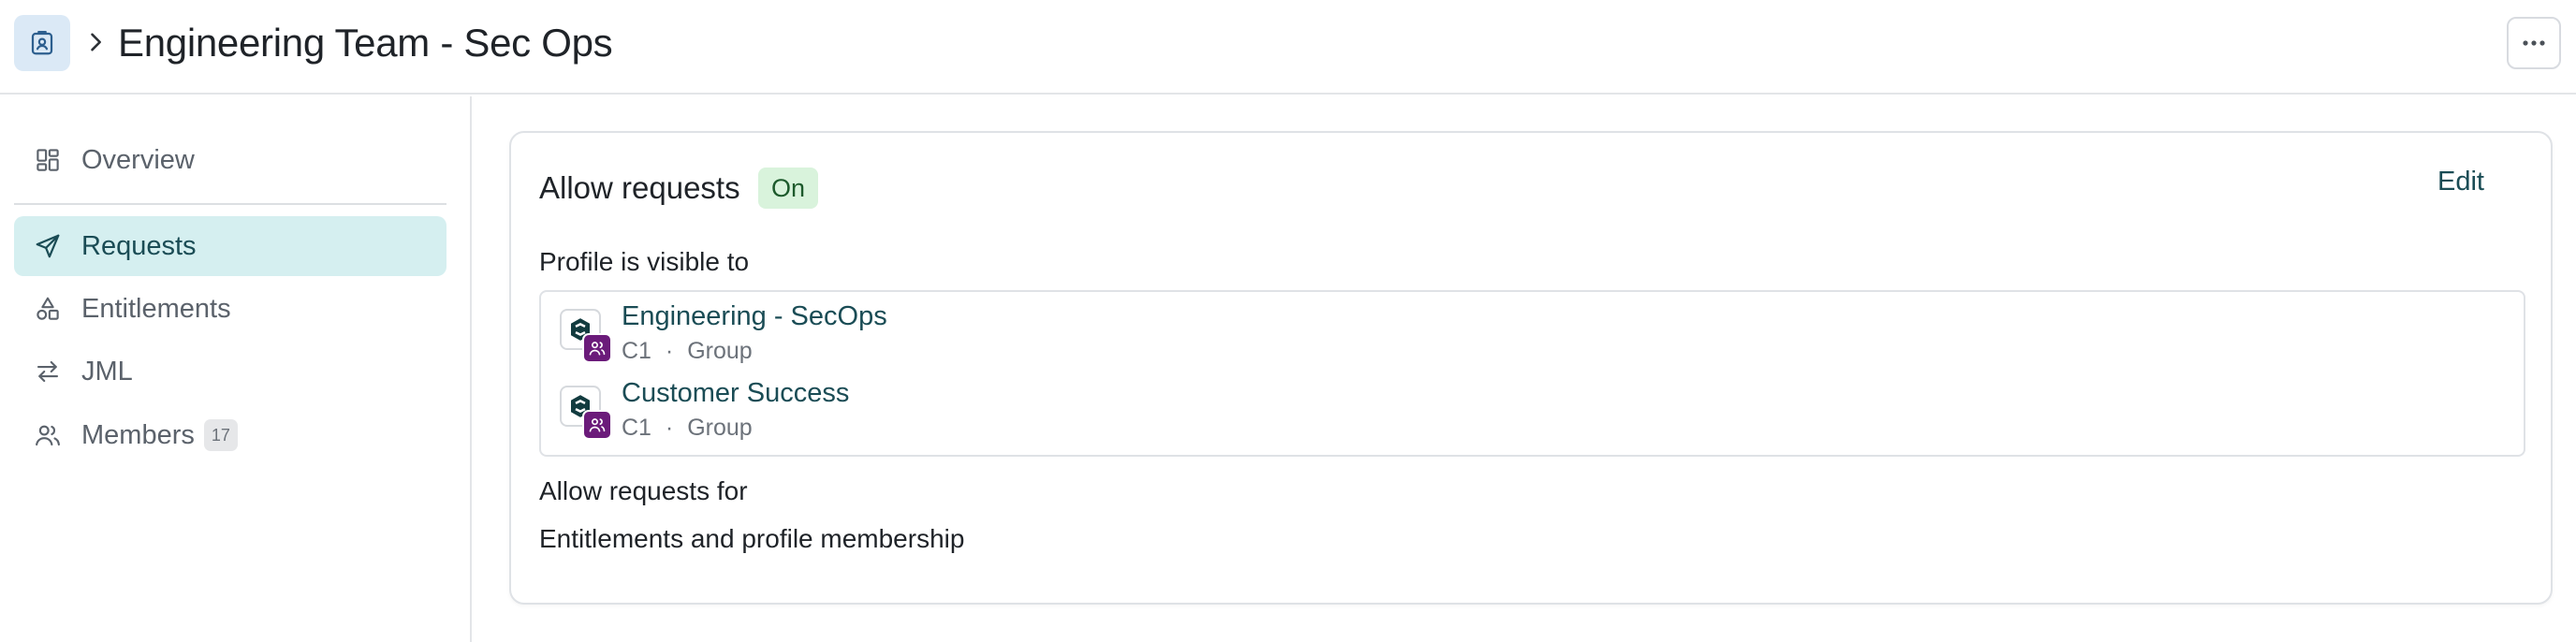  Describe the element at coordinates (42, 43) in the screenshot. I see `profile-badge-icon` at that location.